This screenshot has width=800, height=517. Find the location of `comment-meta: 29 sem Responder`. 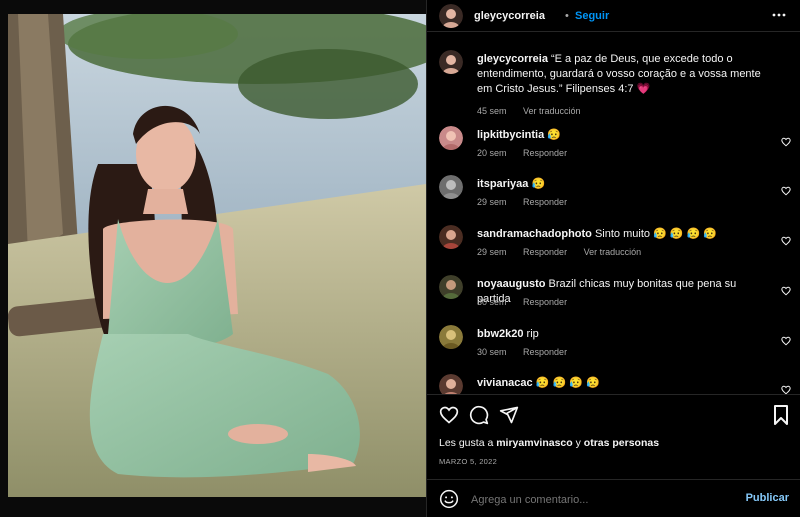

comment-meta: 29 sem Responder is located at coordinates (529, 202).